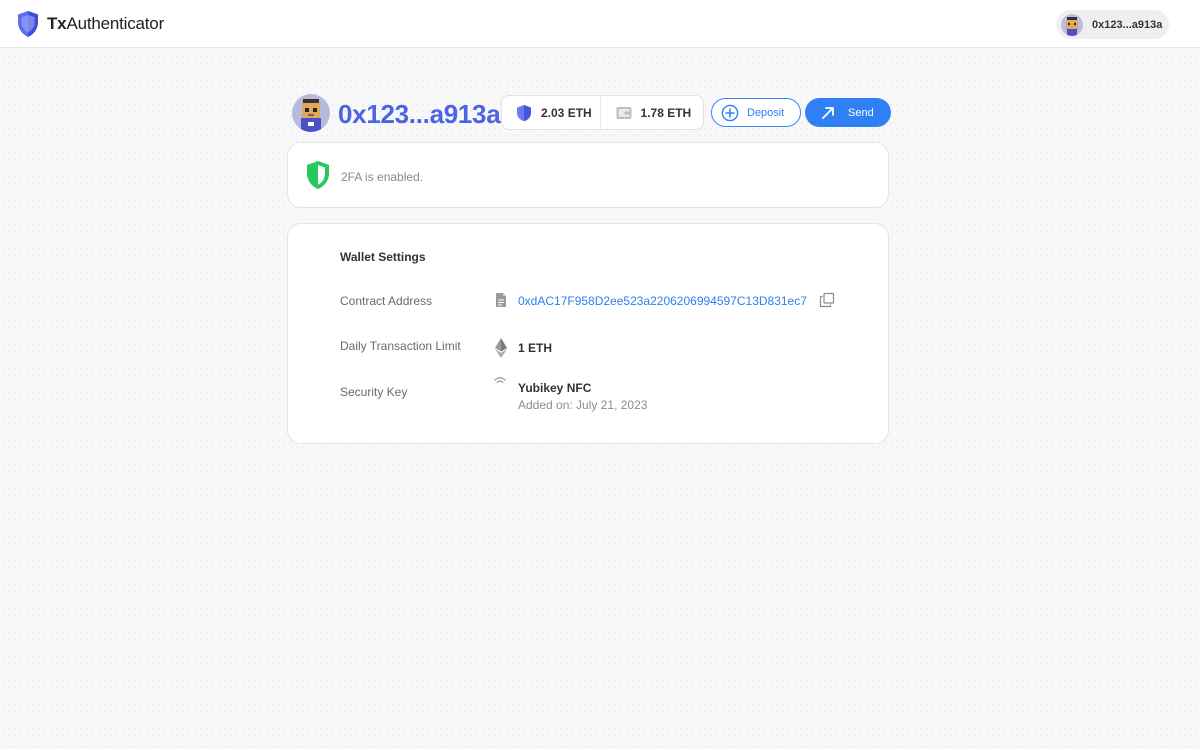  I want to click on wallet-balance: 1.78 ETH, so click(651, 112).